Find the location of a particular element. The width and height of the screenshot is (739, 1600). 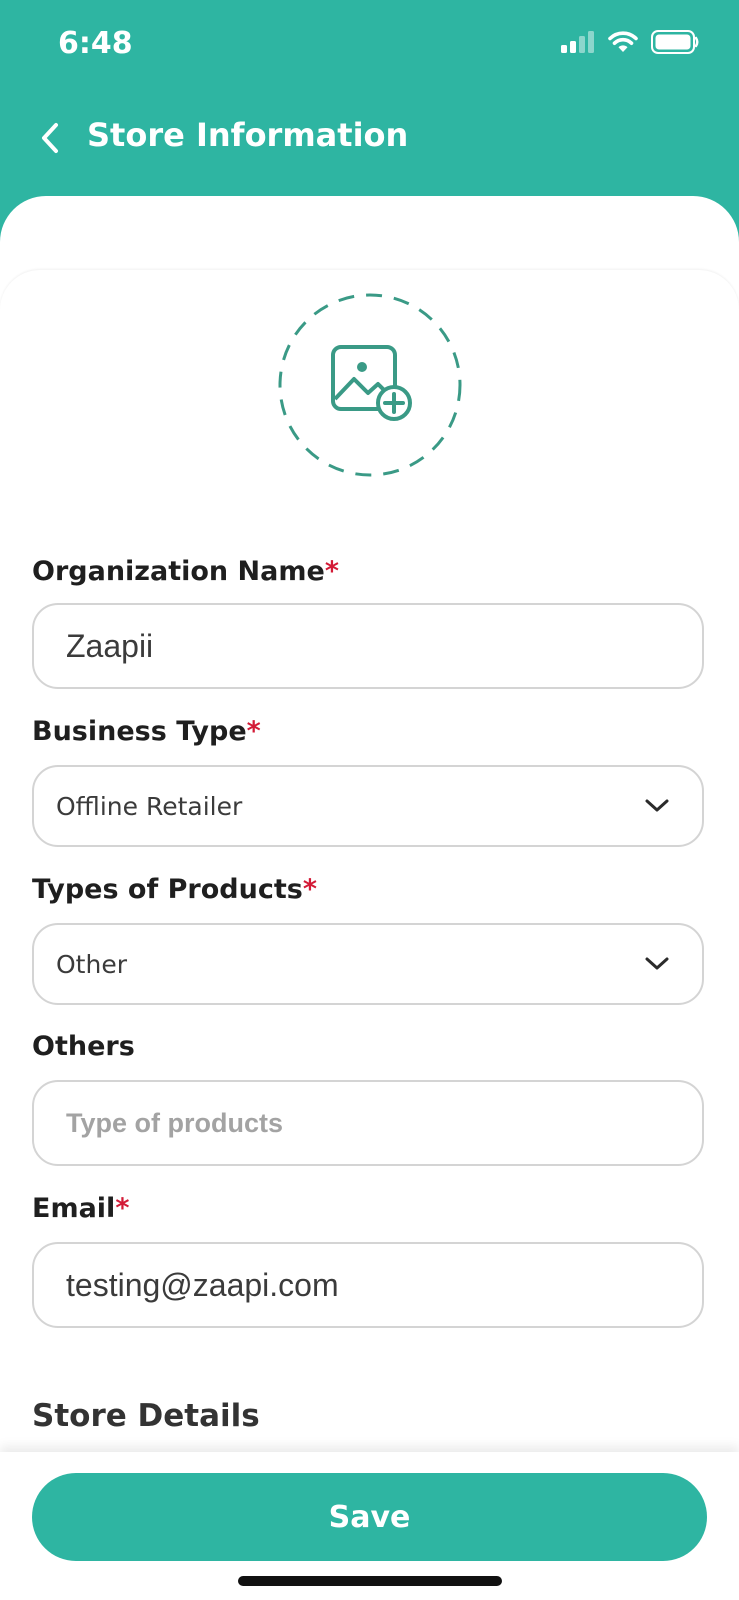

types-of-products-select: Other is located at coordinates (368, 964).